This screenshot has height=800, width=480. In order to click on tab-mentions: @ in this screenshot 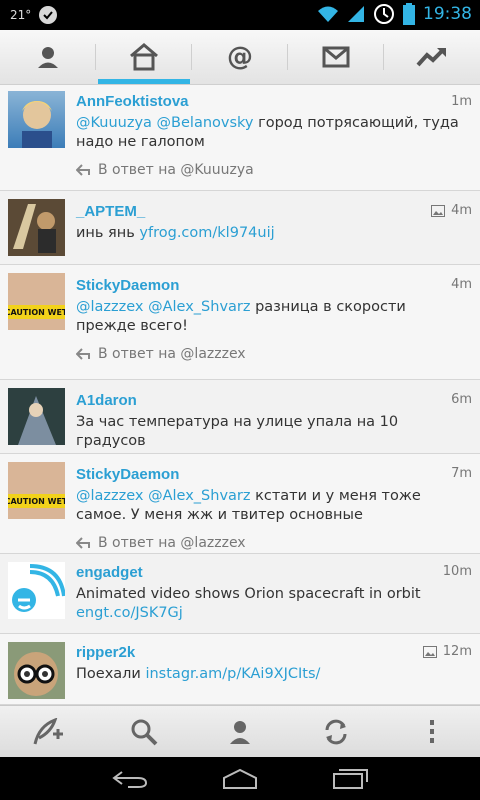, I will do `click(240, 57)`.